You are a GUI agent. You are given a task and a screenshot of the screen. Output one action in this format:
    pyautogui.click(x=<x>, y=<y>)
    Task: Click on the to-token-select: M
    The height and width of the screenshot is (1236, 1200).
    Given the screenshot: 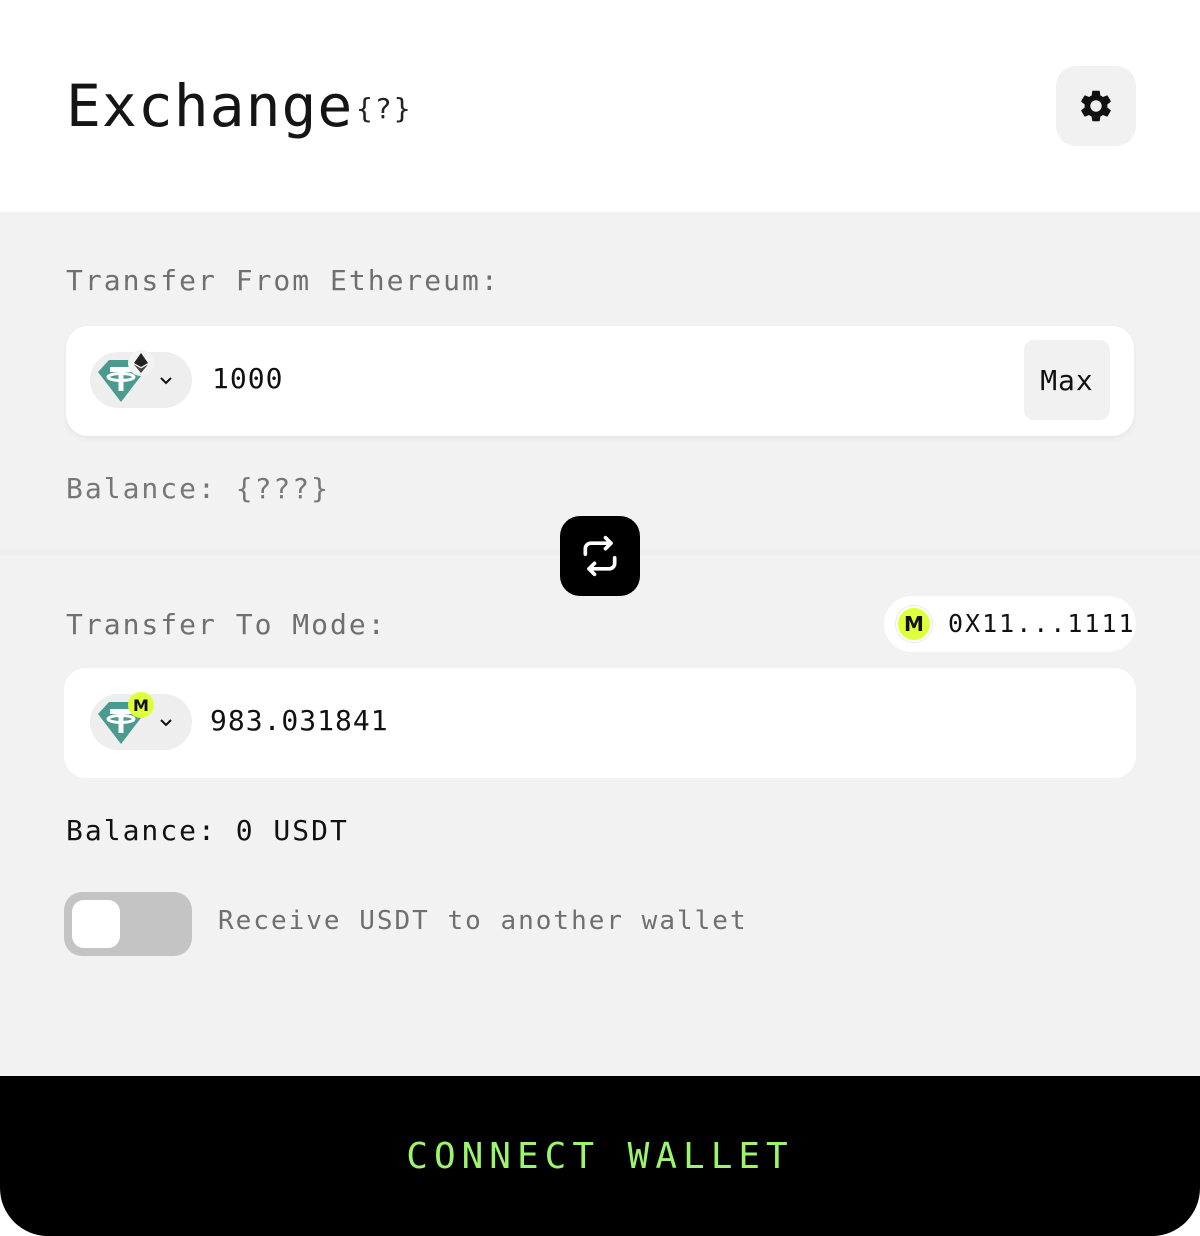 What is the action you would take?
    pyautogui.click(x=141, y=721)
    